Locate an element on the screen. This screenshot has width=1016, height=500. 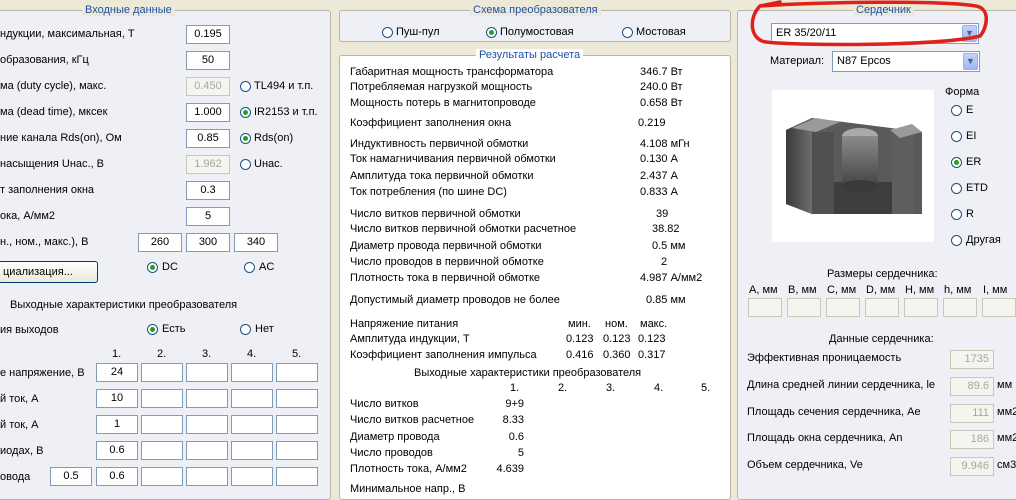
outputs-row-label: овода is located at coordinates (15, 477).